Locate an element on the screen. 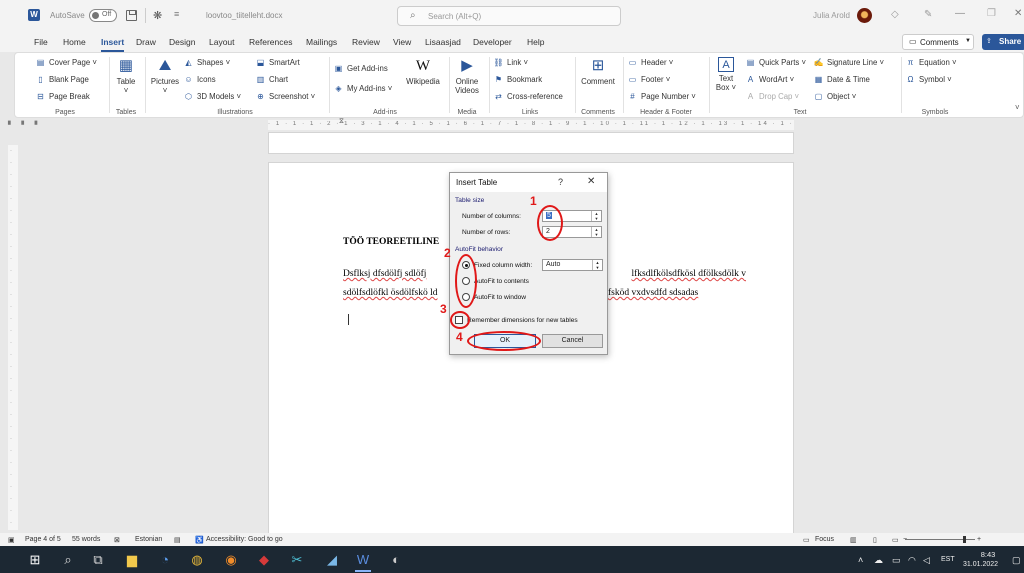 The width and height of the screenshot is (1024, 573). volume-icon: ◁ is located at coordinates (926, 560).